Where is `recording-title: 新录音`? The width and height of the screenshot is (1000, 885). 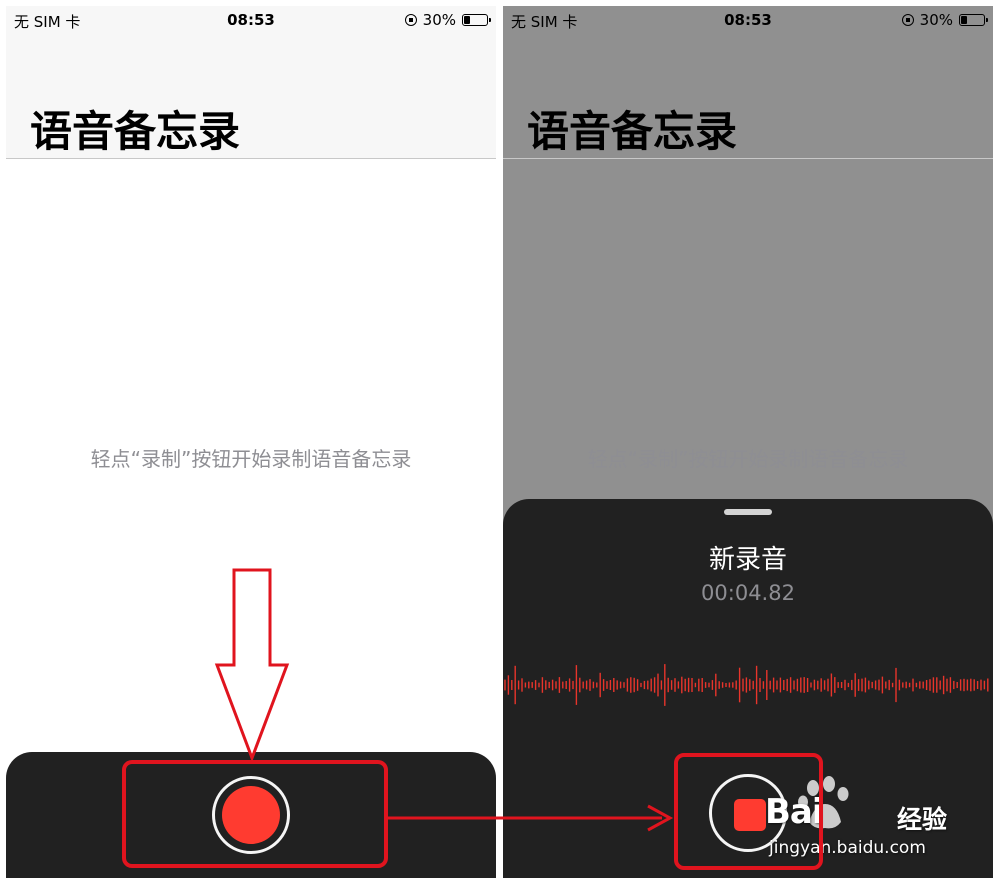 recording-title: 新录音 is located at coordinates (747, 560).